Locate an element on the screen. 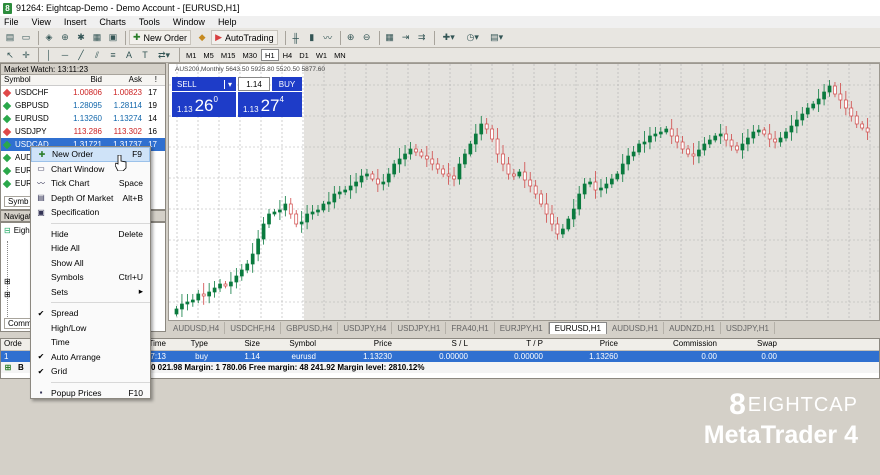 The image size is (880, 475). new-order-button: ✚ New Order is located at coordinates (160, 37).